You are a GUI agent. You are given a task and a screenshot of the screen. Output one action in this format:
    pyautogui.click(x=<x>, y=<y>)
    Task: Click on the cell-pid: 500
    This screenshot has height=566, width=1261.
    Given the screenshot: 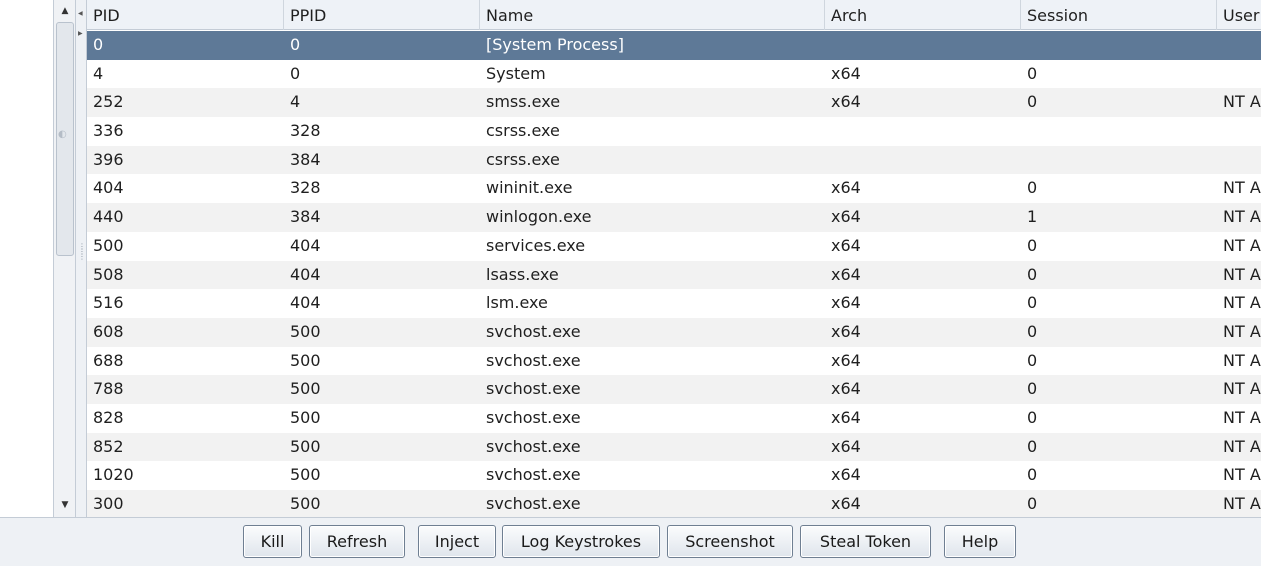 What is the action you would take?
    pyautogui.click(x=108, y=245)
    